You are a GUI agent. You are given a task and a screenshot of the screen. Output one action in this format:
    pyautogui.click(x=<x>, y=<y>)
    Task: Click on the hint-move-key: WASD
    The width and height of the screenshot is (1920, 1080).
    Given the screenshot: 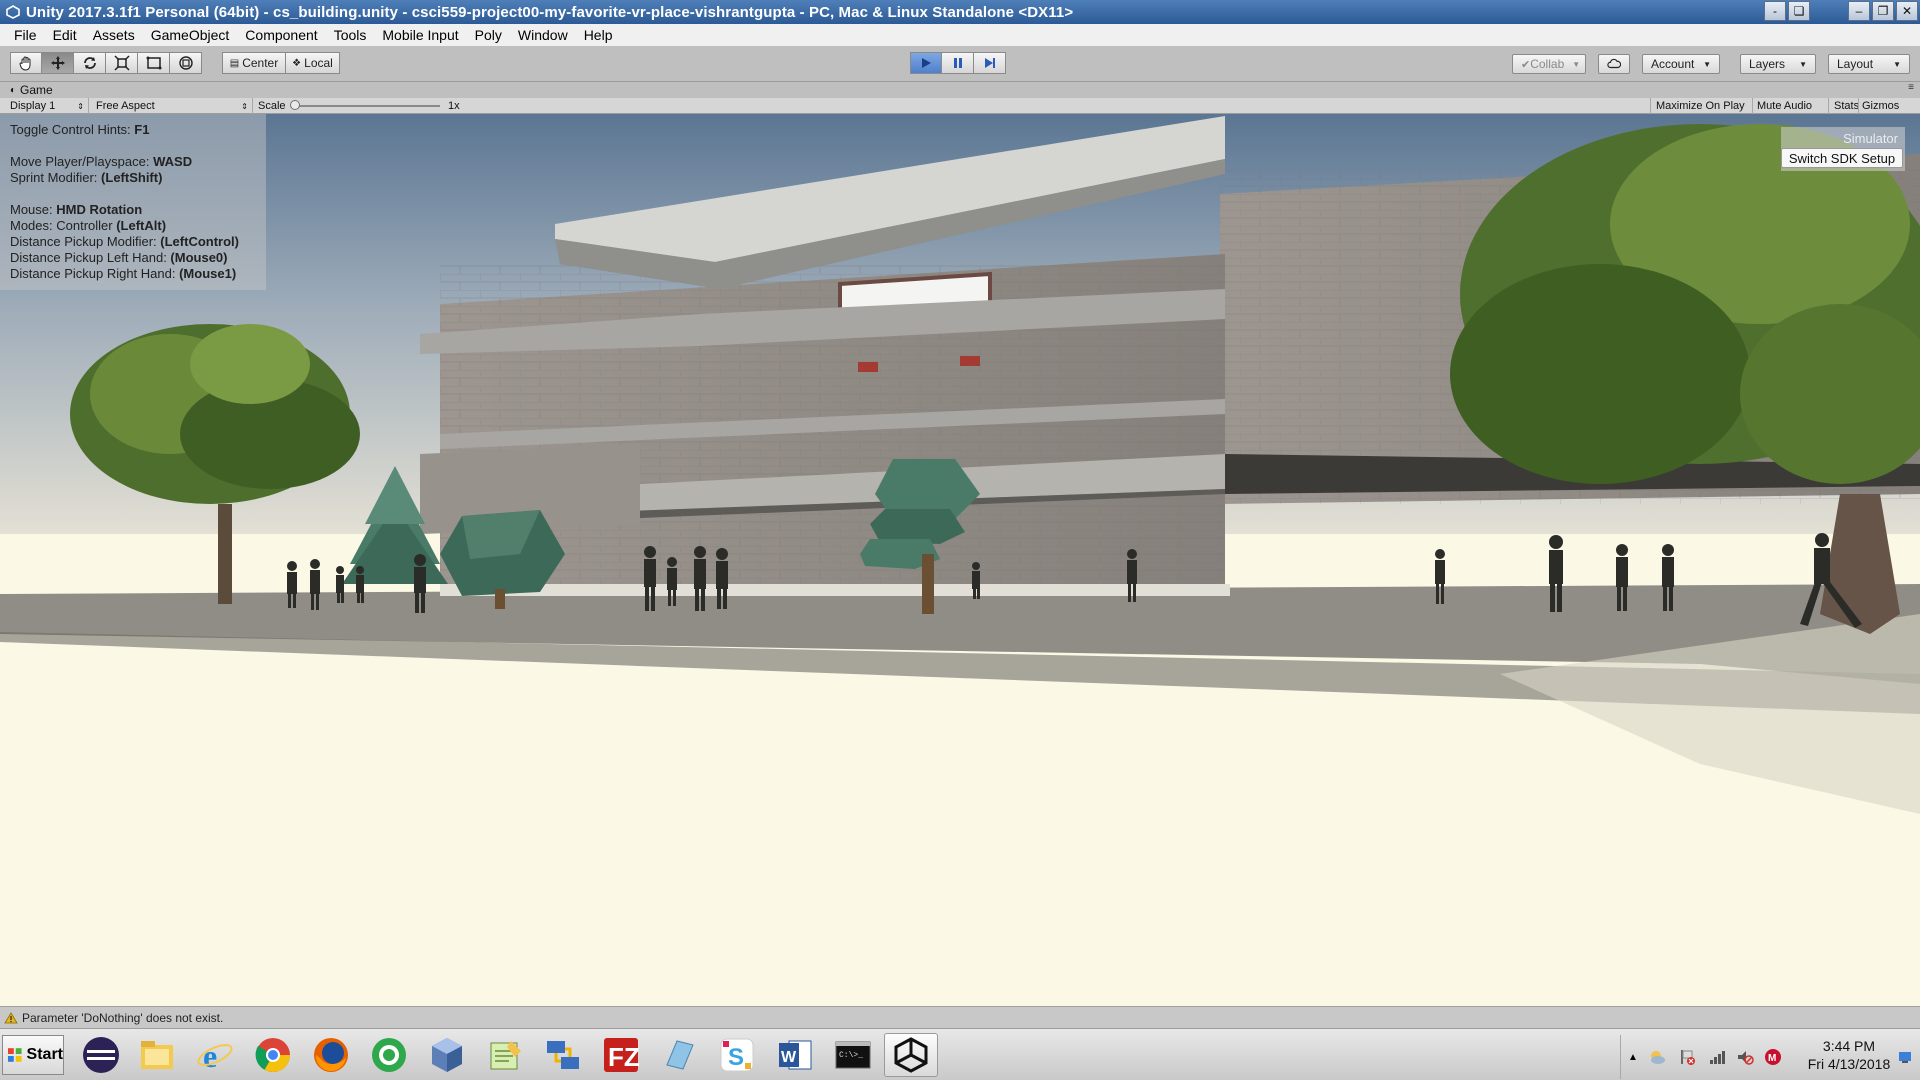 What is the action you would take?
    pyautogui.click(x=173, y=161)
    